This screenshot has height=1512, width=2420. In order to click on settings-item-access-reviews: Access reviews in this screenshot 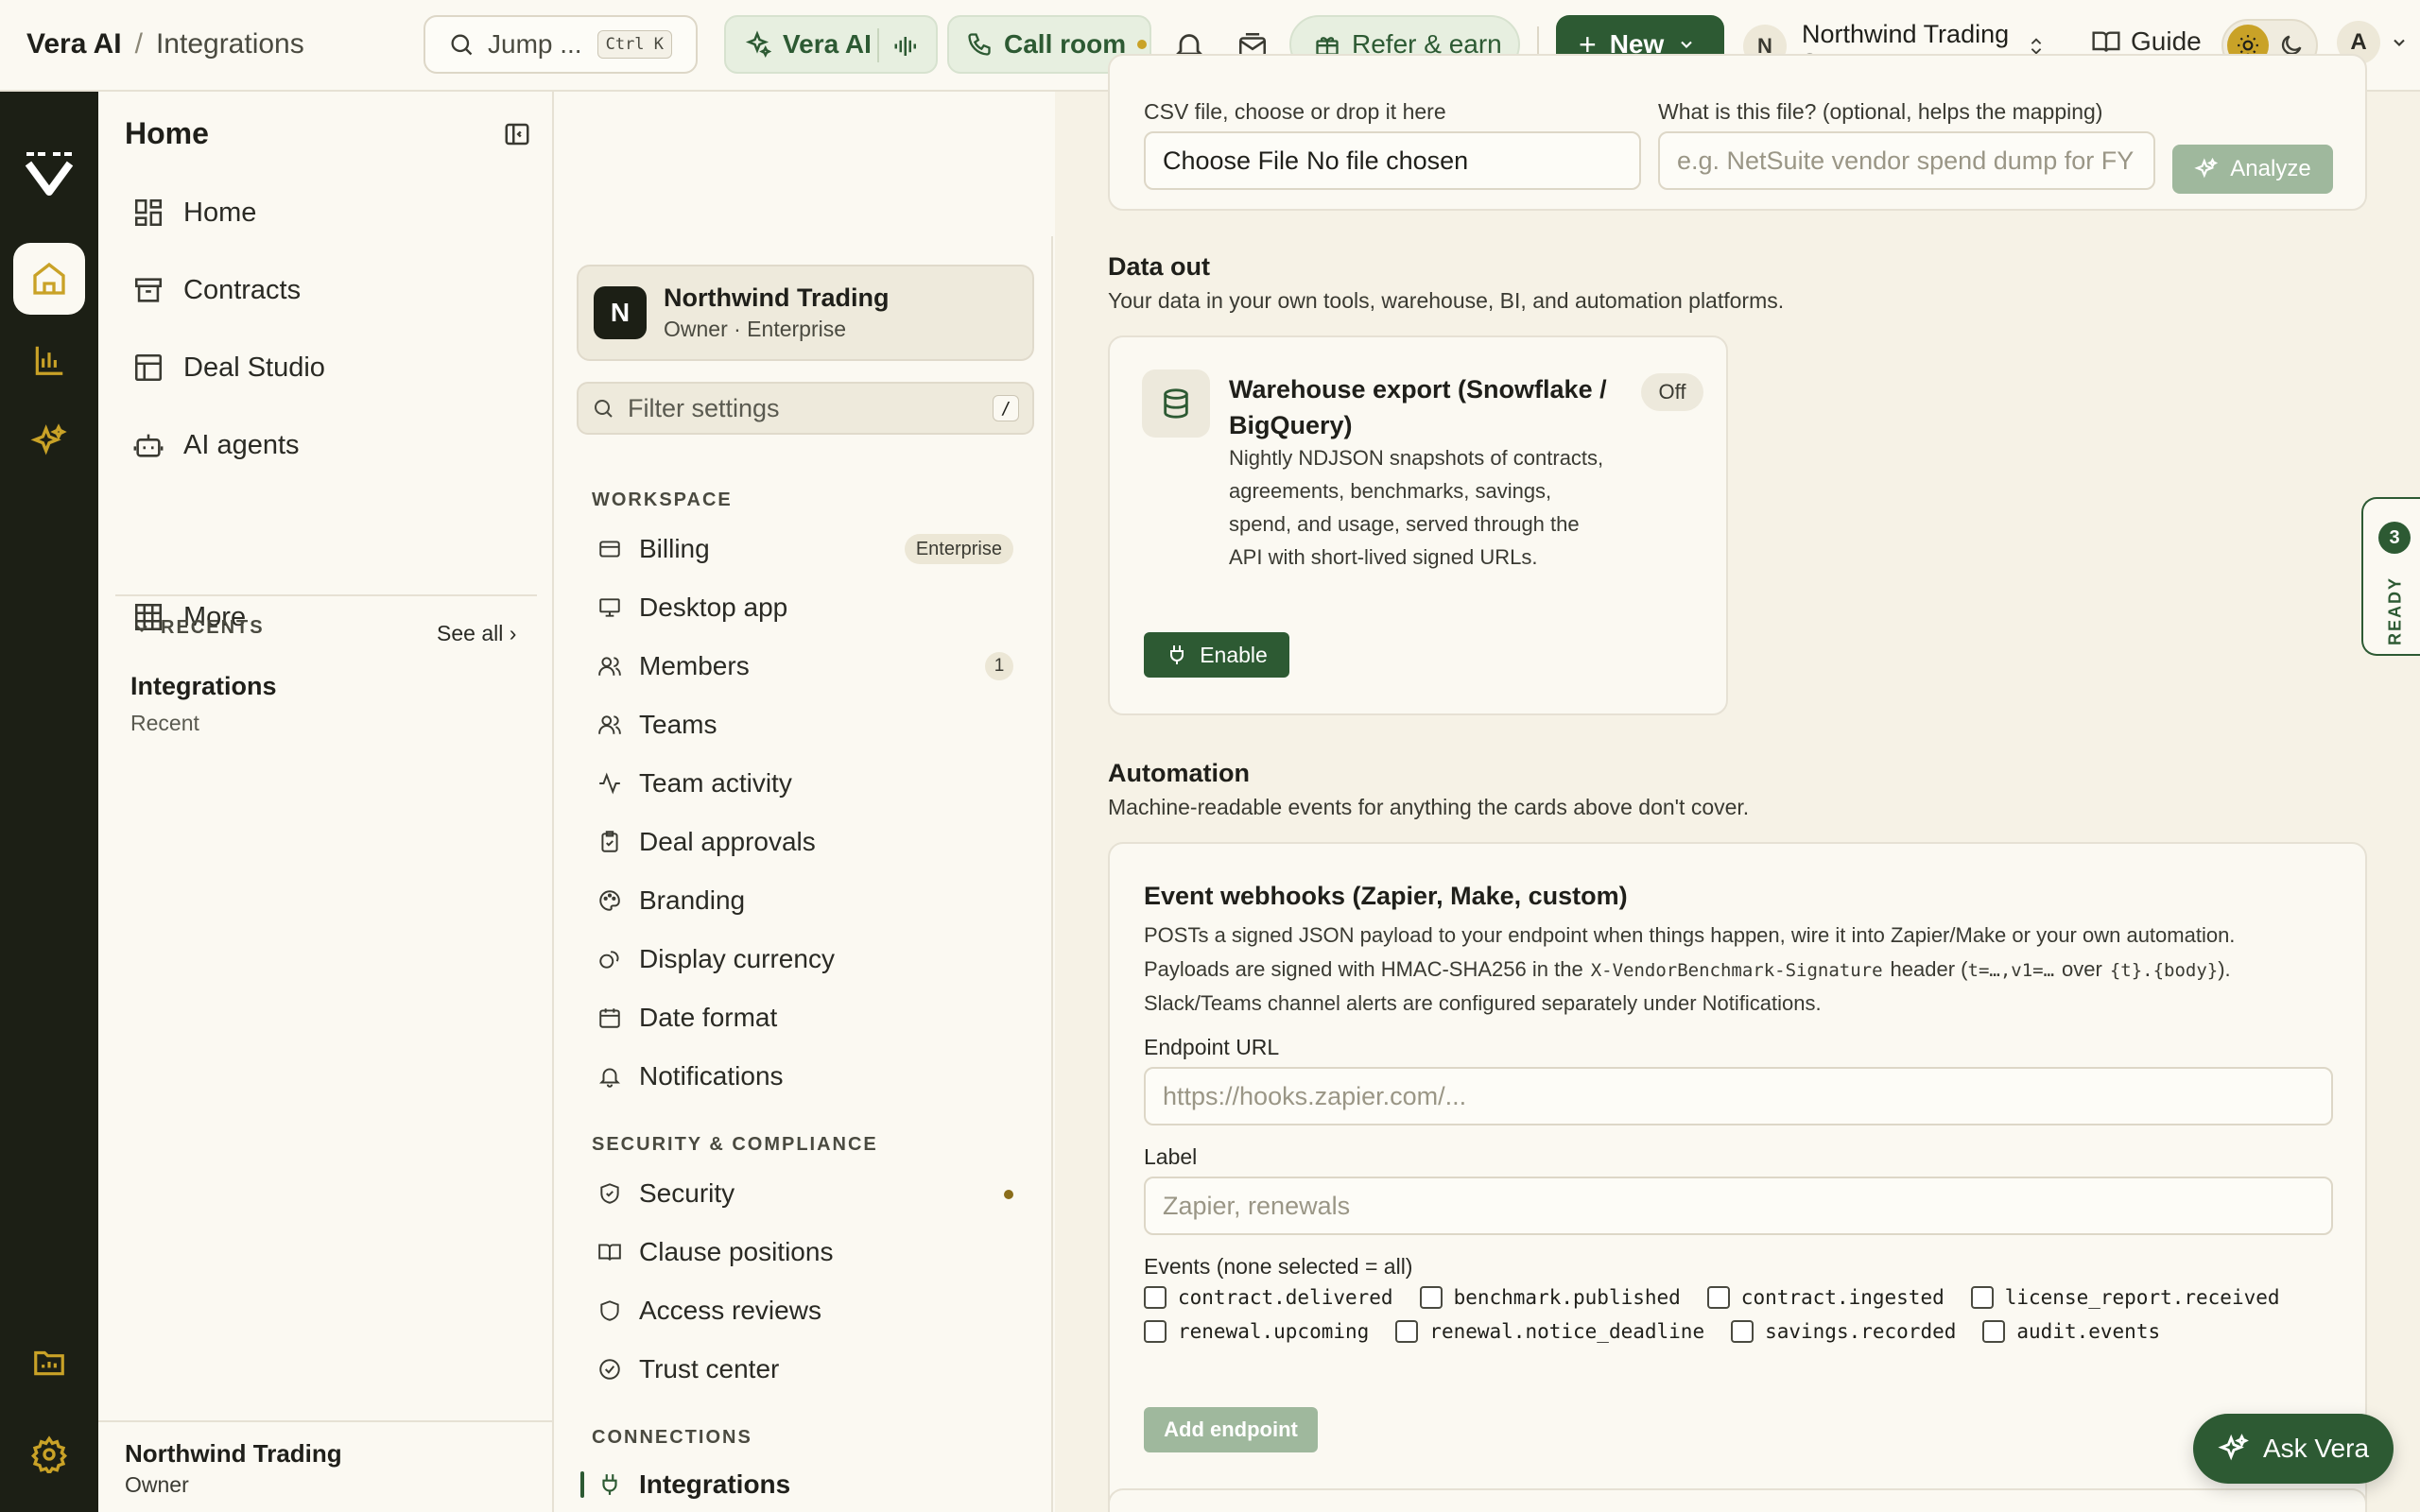, I will do `click(805, 1310)`.